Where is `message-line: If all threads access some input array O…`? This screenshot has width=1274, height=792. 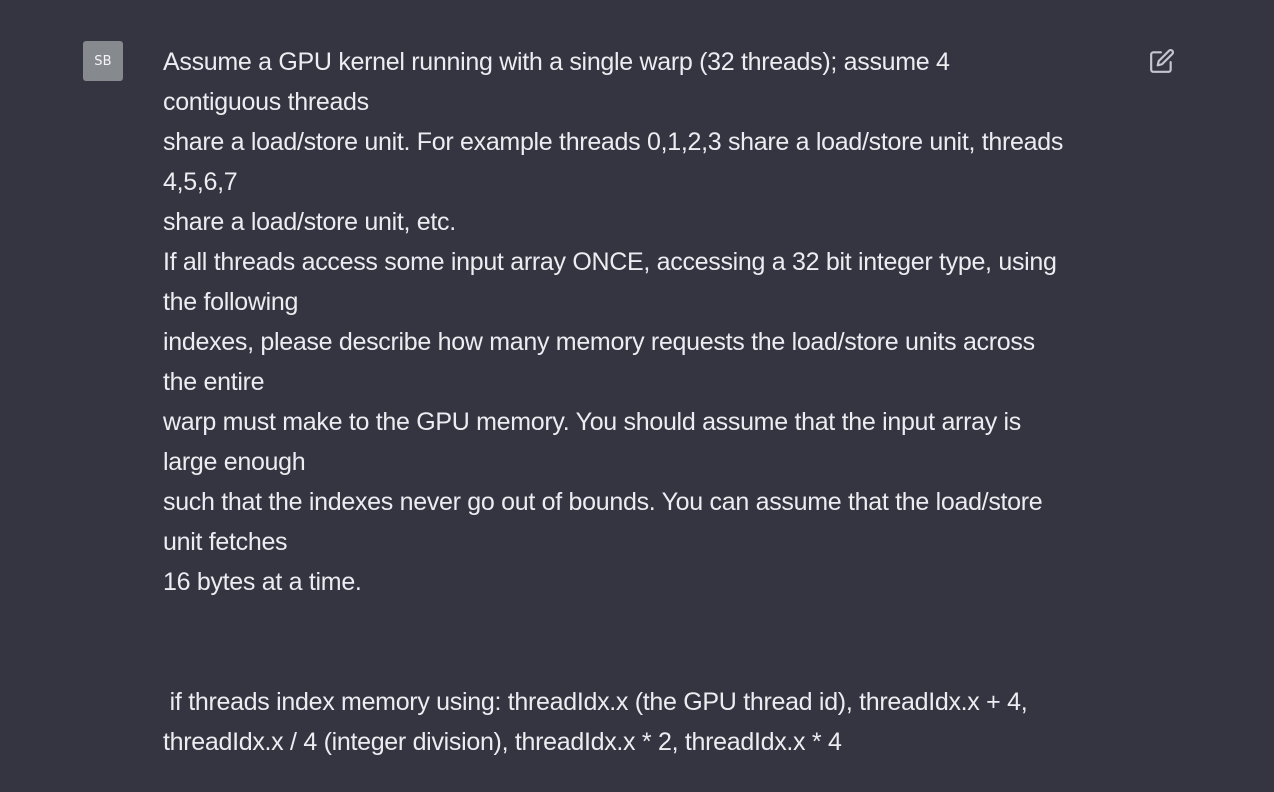 message-line: If all threads access some input array O… is located at coordinates (610, 262).